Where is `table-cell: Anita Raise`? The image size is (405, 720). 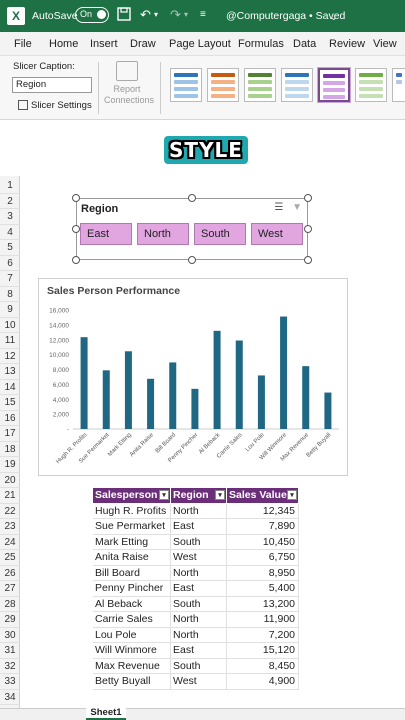
table-cell: Anita Raise is located at coordinates (132, 558).